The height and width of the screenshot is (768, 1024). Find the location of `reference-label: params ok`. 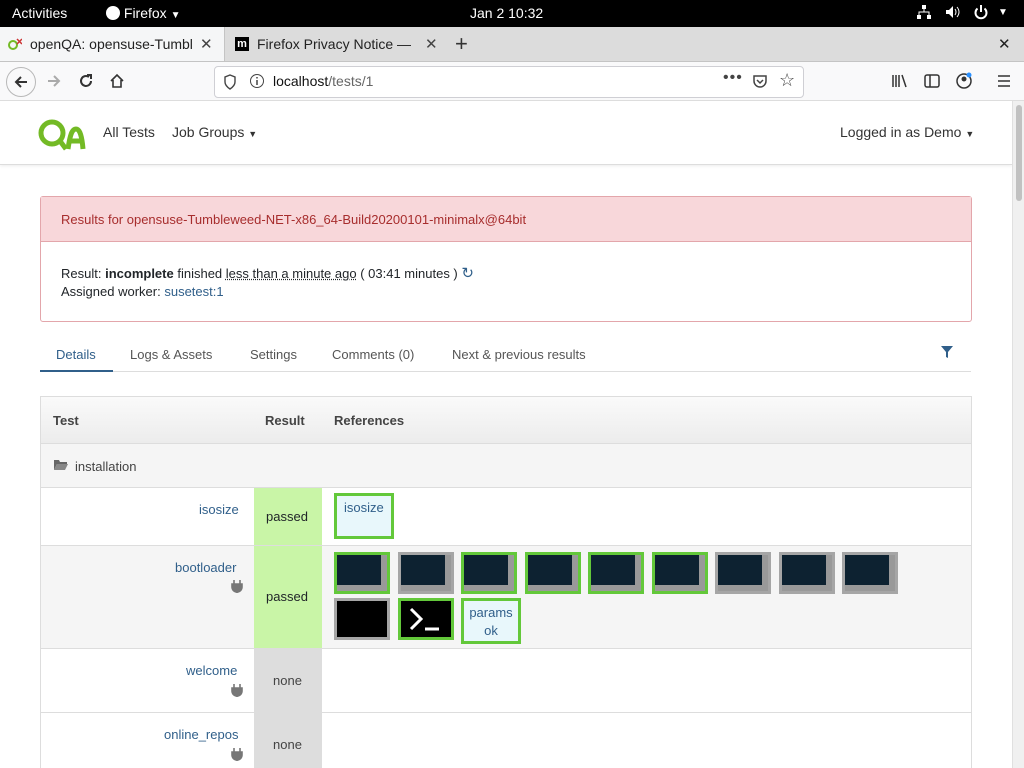

reference-label: params ok is located at coordinates (491, 621).